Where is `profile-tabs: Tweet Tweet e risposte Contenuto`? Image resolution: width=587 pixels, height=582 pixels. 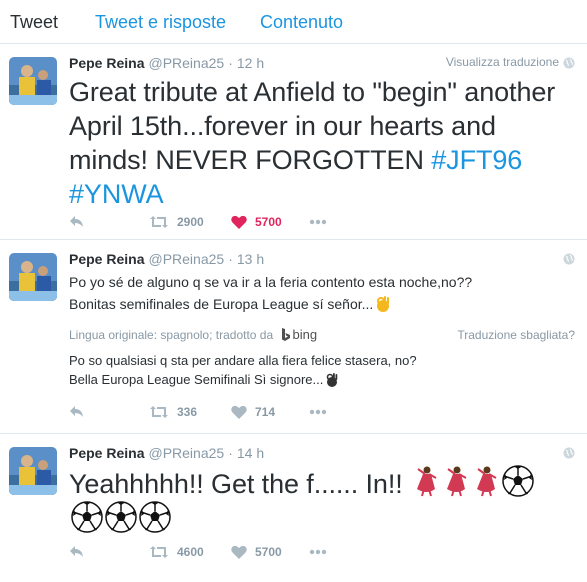
profile-tabs: Tweet Tweet e risposte Contenuto is located at coordinates (293, 22).